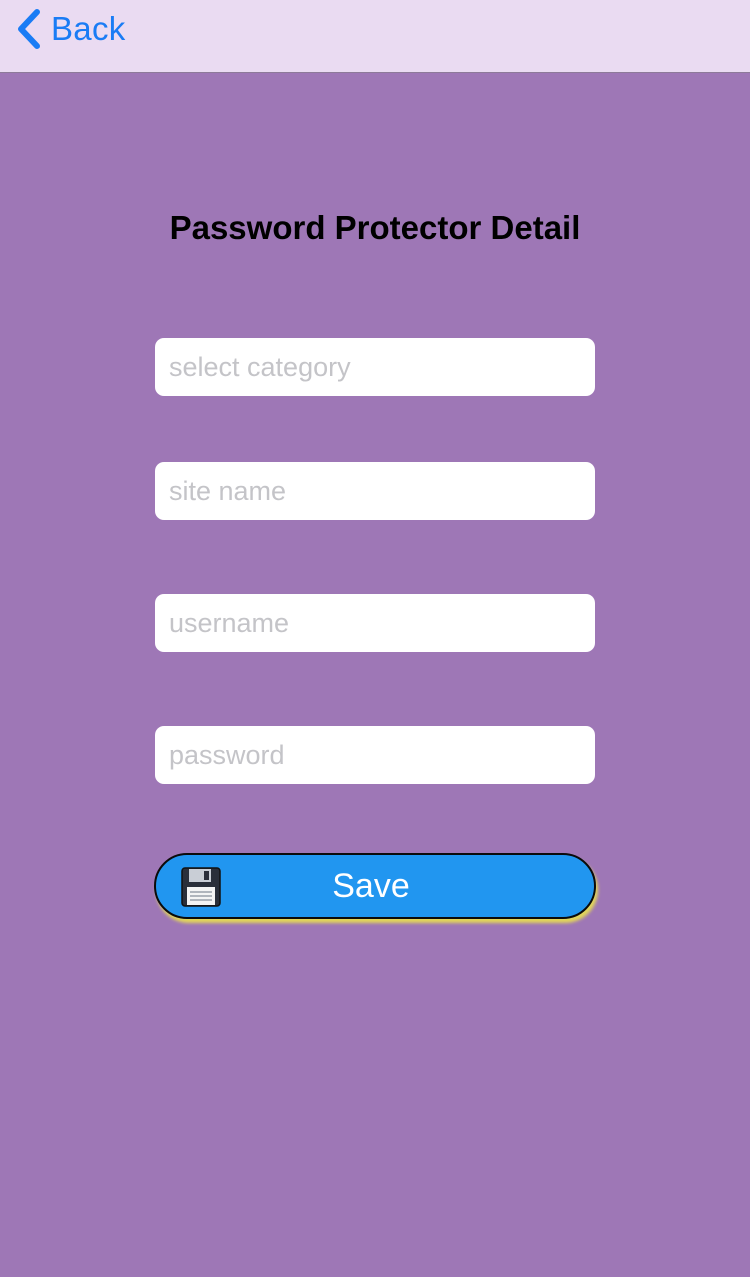  What do you see at coordinates (29, 29) in the screenshot?
I see `chevron-left-icon` at bounding box center [29, 29].